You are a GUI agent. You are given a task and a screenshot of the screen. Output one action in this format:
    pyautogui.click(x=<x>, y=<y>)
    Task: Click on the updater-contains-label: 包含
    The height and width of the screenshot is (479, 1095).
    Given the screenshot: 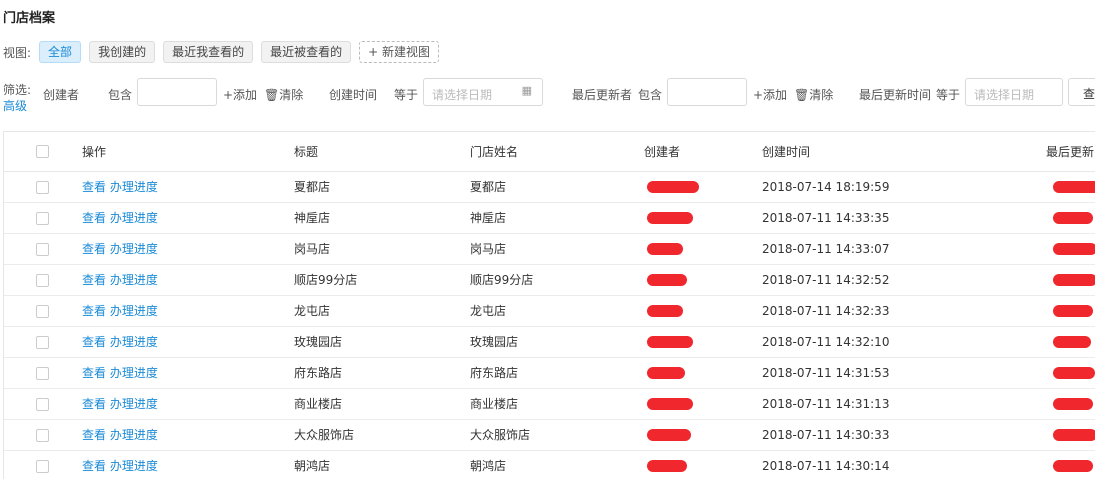 What is the action you would take?
    pyautogui.click(x=650, y=95)
    